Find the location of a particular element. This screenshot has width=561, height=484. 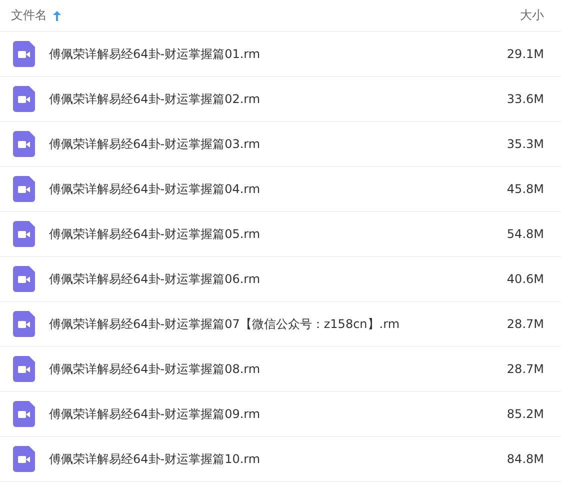

file-name: 傅佩荣详解易经64卦-财运掌握篇06.rm is located at coordinates (154, 279).